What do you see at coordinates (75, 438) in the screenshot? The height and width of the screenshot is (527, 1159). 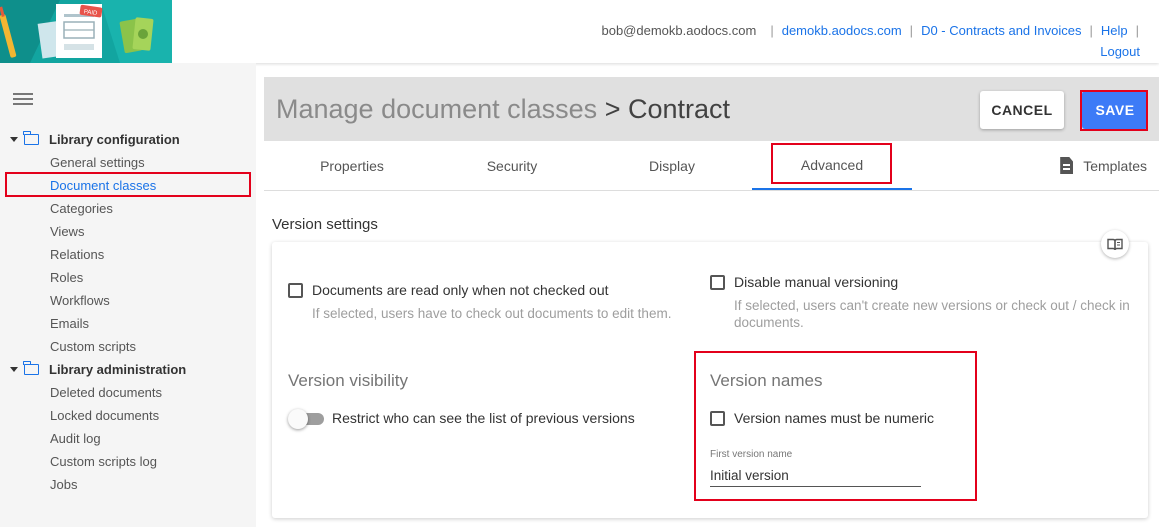 I see `sidebar-item-audit-log: Audit log` at bounding box center [75, 438].